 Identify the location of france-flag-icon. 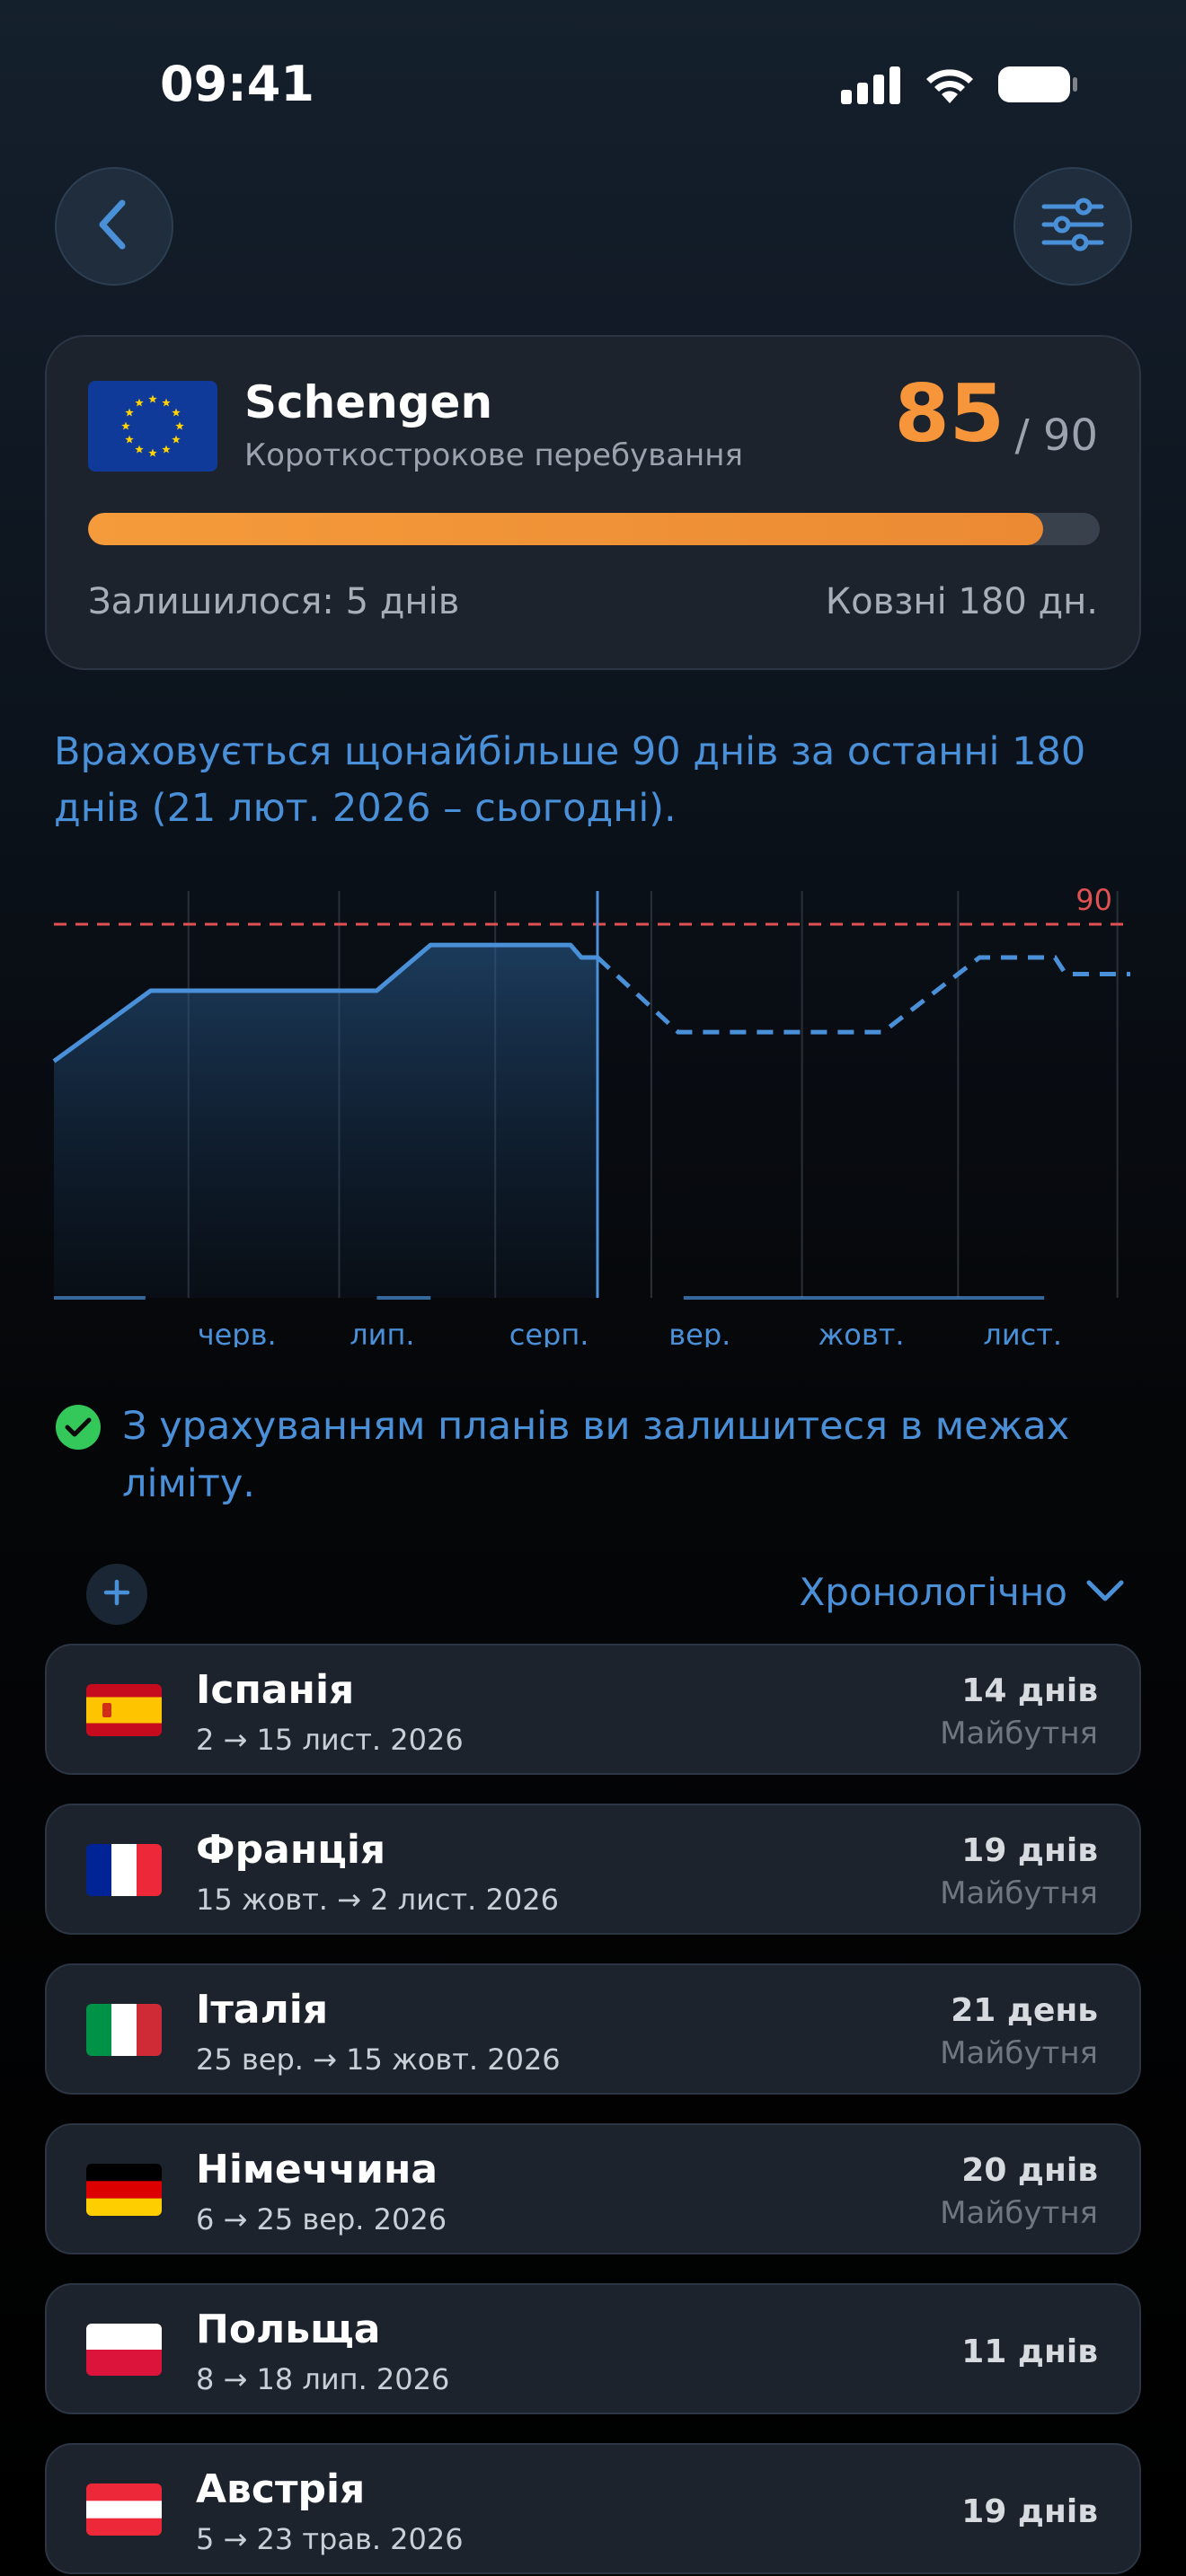
(124, 1870).